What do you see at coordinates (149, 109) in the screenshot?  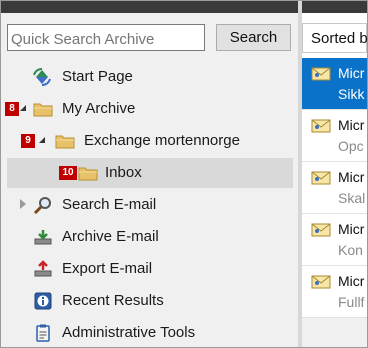 I see `tree-item-my-archive: 8 My Archive` at bounding box center [149, 109].